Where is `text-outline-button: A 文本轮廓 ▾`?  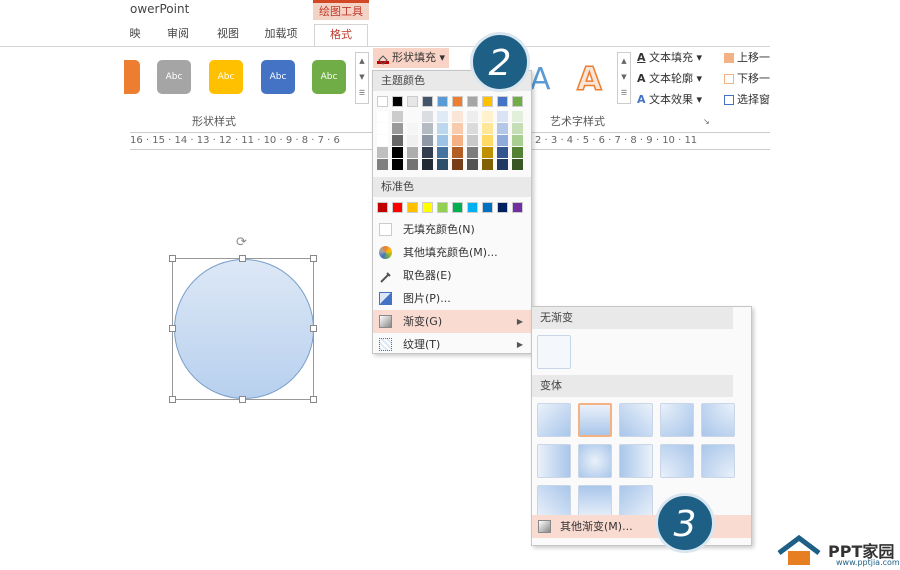 text-outline-button: A 文本轮廓 ▾ is located at coordinates (669, 79).